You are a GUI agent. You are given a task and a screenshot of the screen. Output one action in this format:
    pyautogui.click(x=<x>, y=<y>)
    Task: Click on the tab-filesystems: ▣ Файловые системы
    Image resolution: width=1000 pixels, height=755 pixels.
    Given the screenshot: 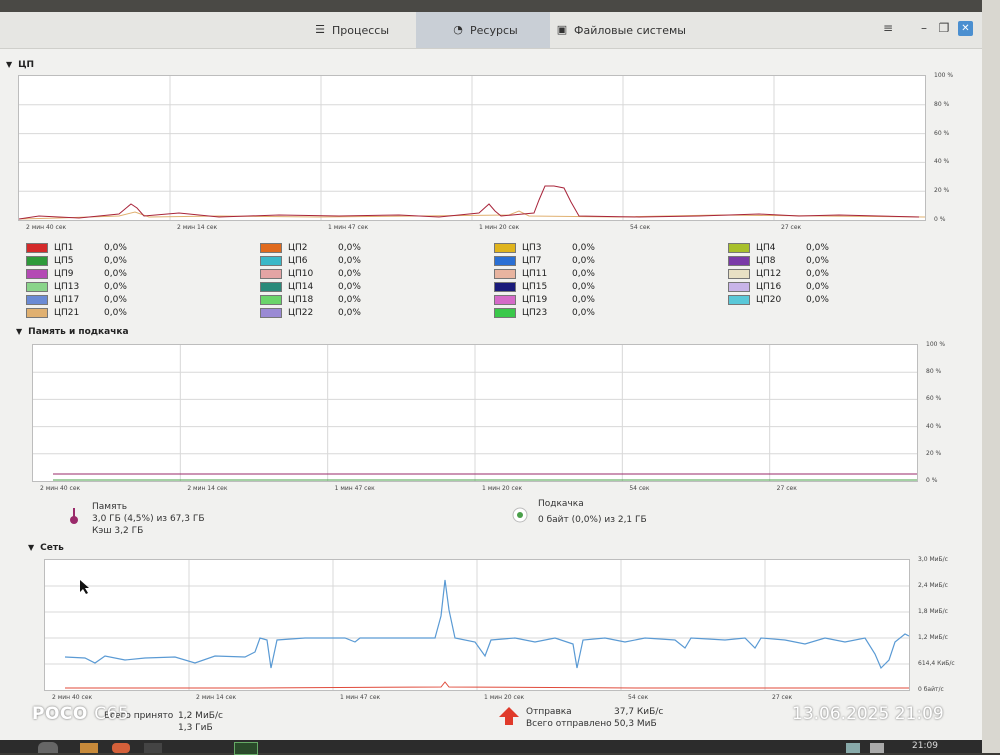 What is the action you would take?
    pyautogui.click(x=631, y=30)
    